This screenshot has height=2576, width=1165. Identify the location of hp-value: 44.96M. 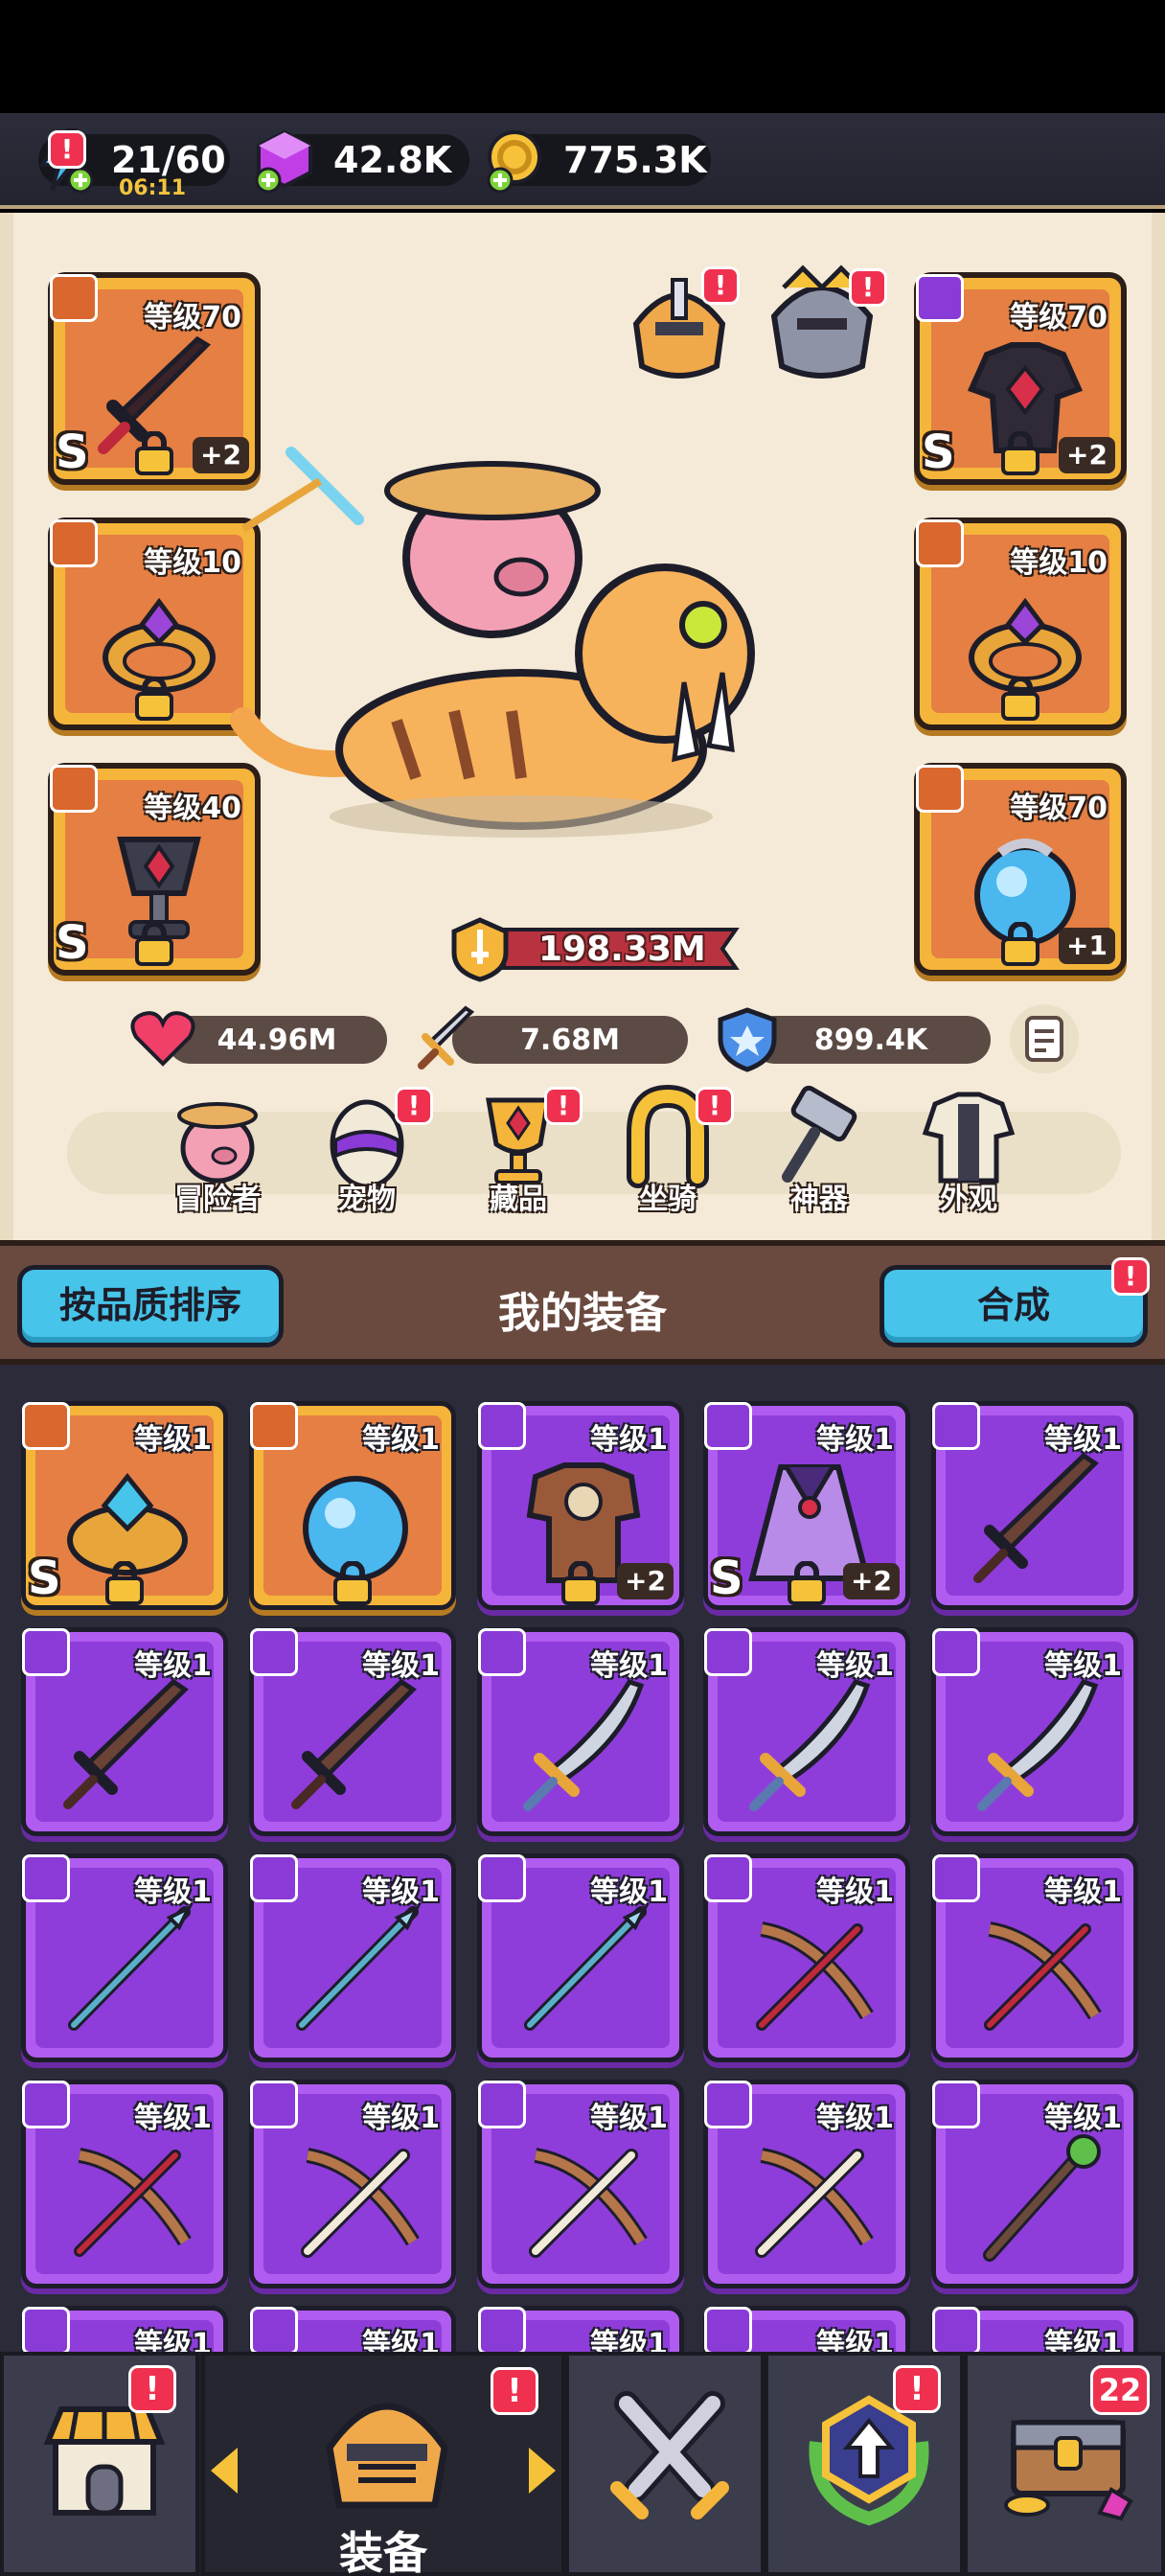
(277, 1040).